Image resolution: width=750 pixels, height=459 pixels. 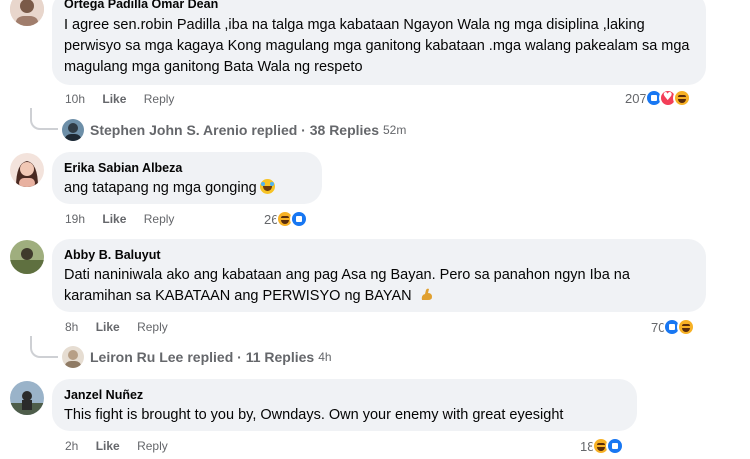 What do you see at coordinates (658, 98) in the screenshot?
I see `reaction-summary: 207` at bounding box center [658, 98].